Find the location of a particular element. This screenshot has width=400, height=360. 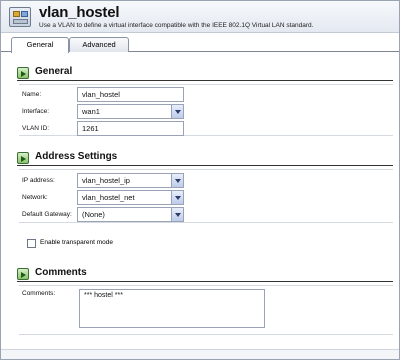

vlan-id-row: VLAN ID: 1261 is located at coordinates (206, 129).